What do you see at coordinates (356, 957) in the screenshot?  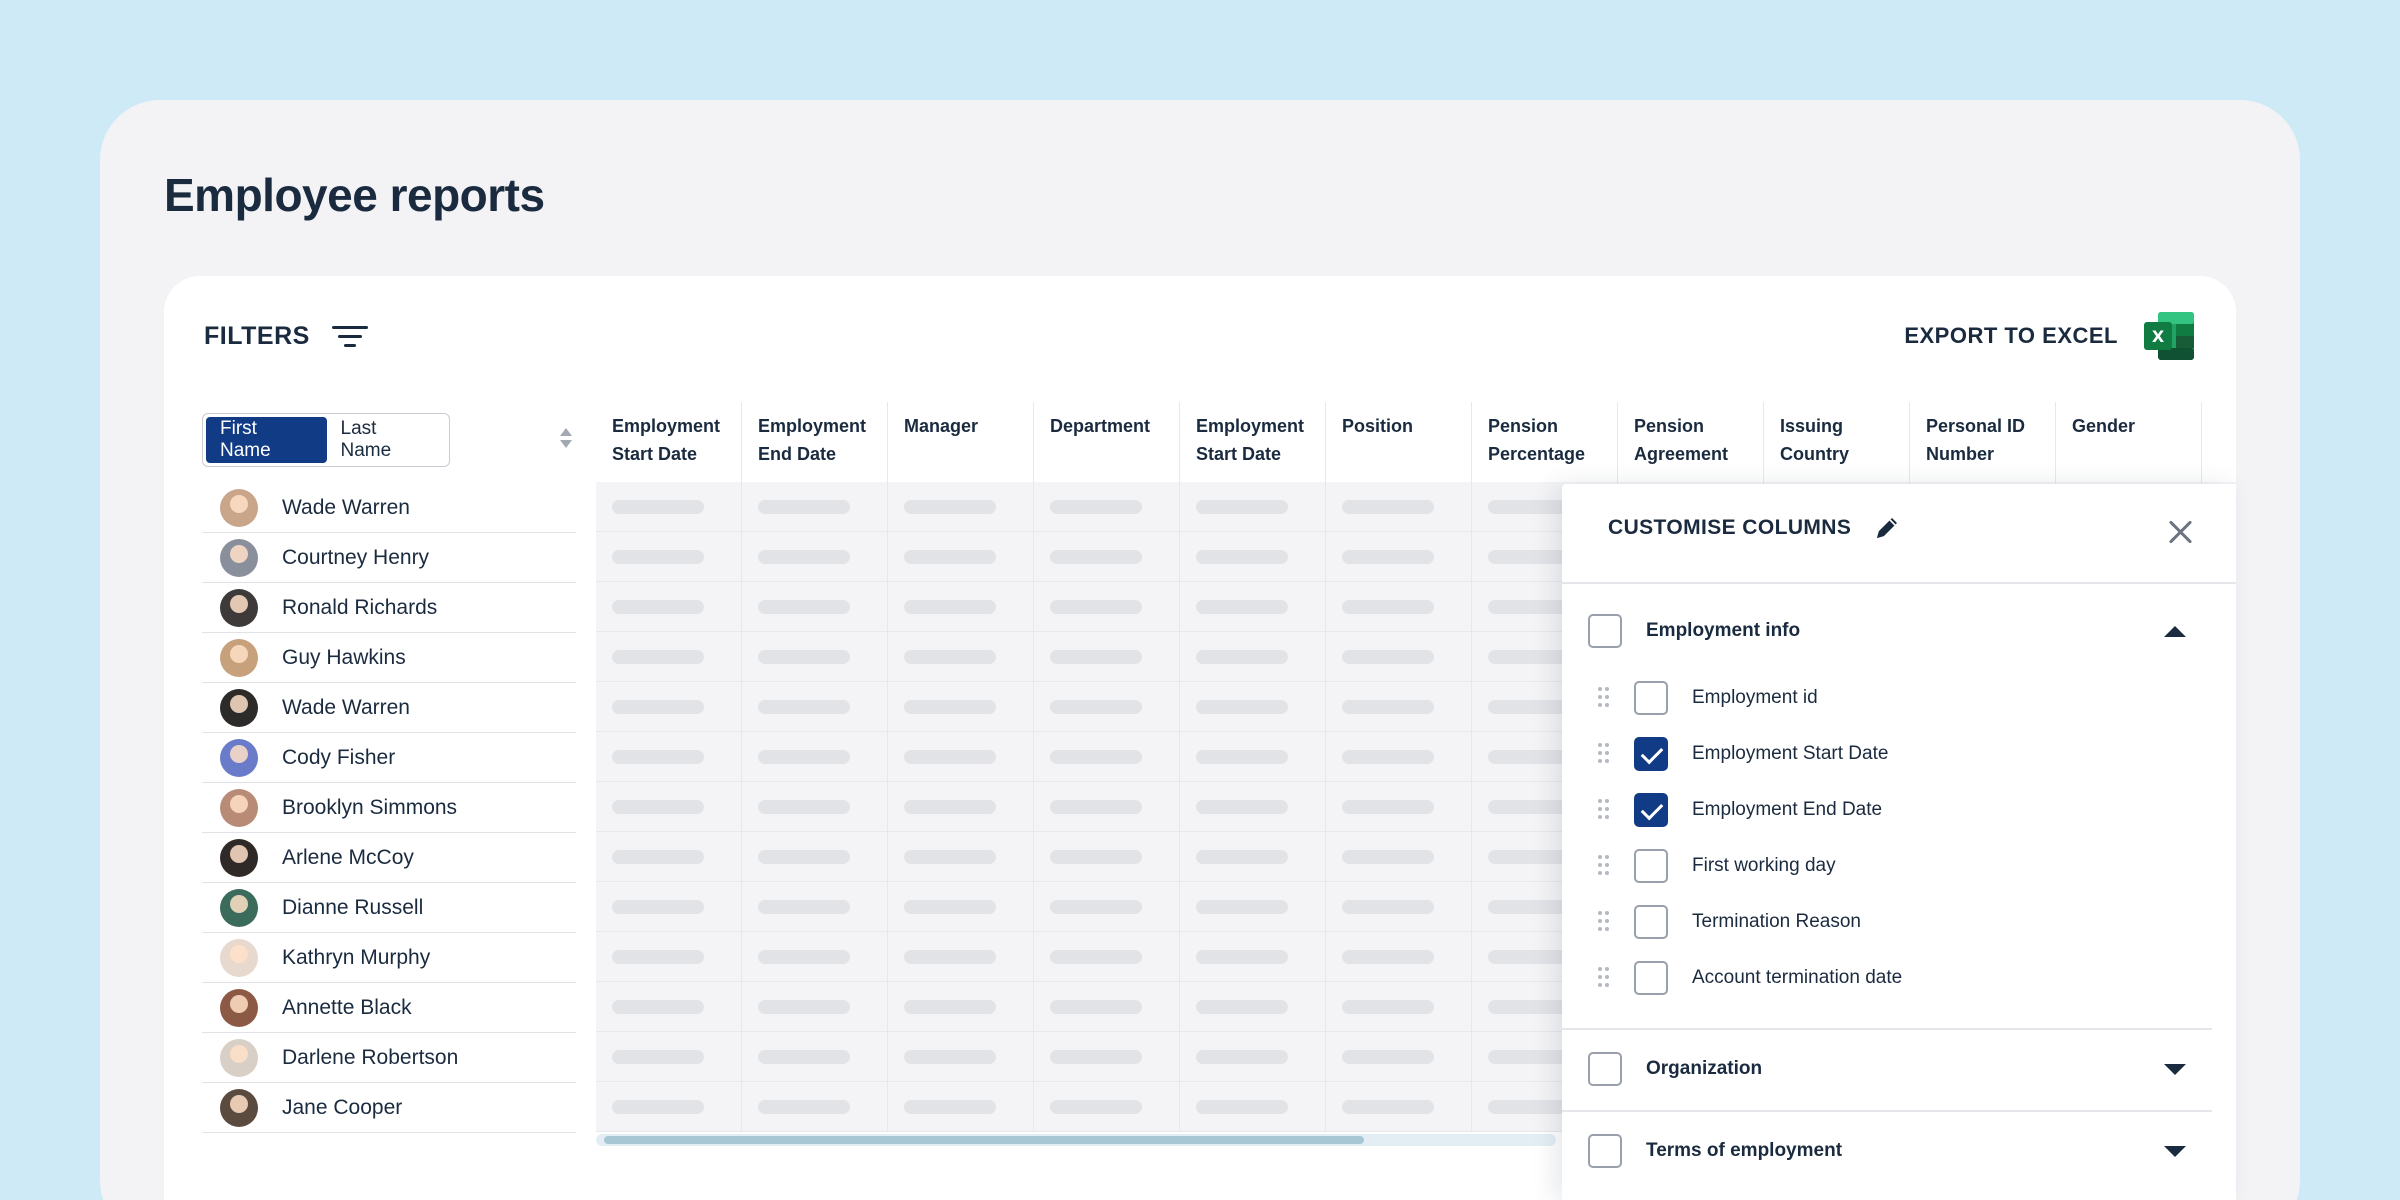 I see `employee-name: Kathryn Murphy` at bounding box center [356, 957].